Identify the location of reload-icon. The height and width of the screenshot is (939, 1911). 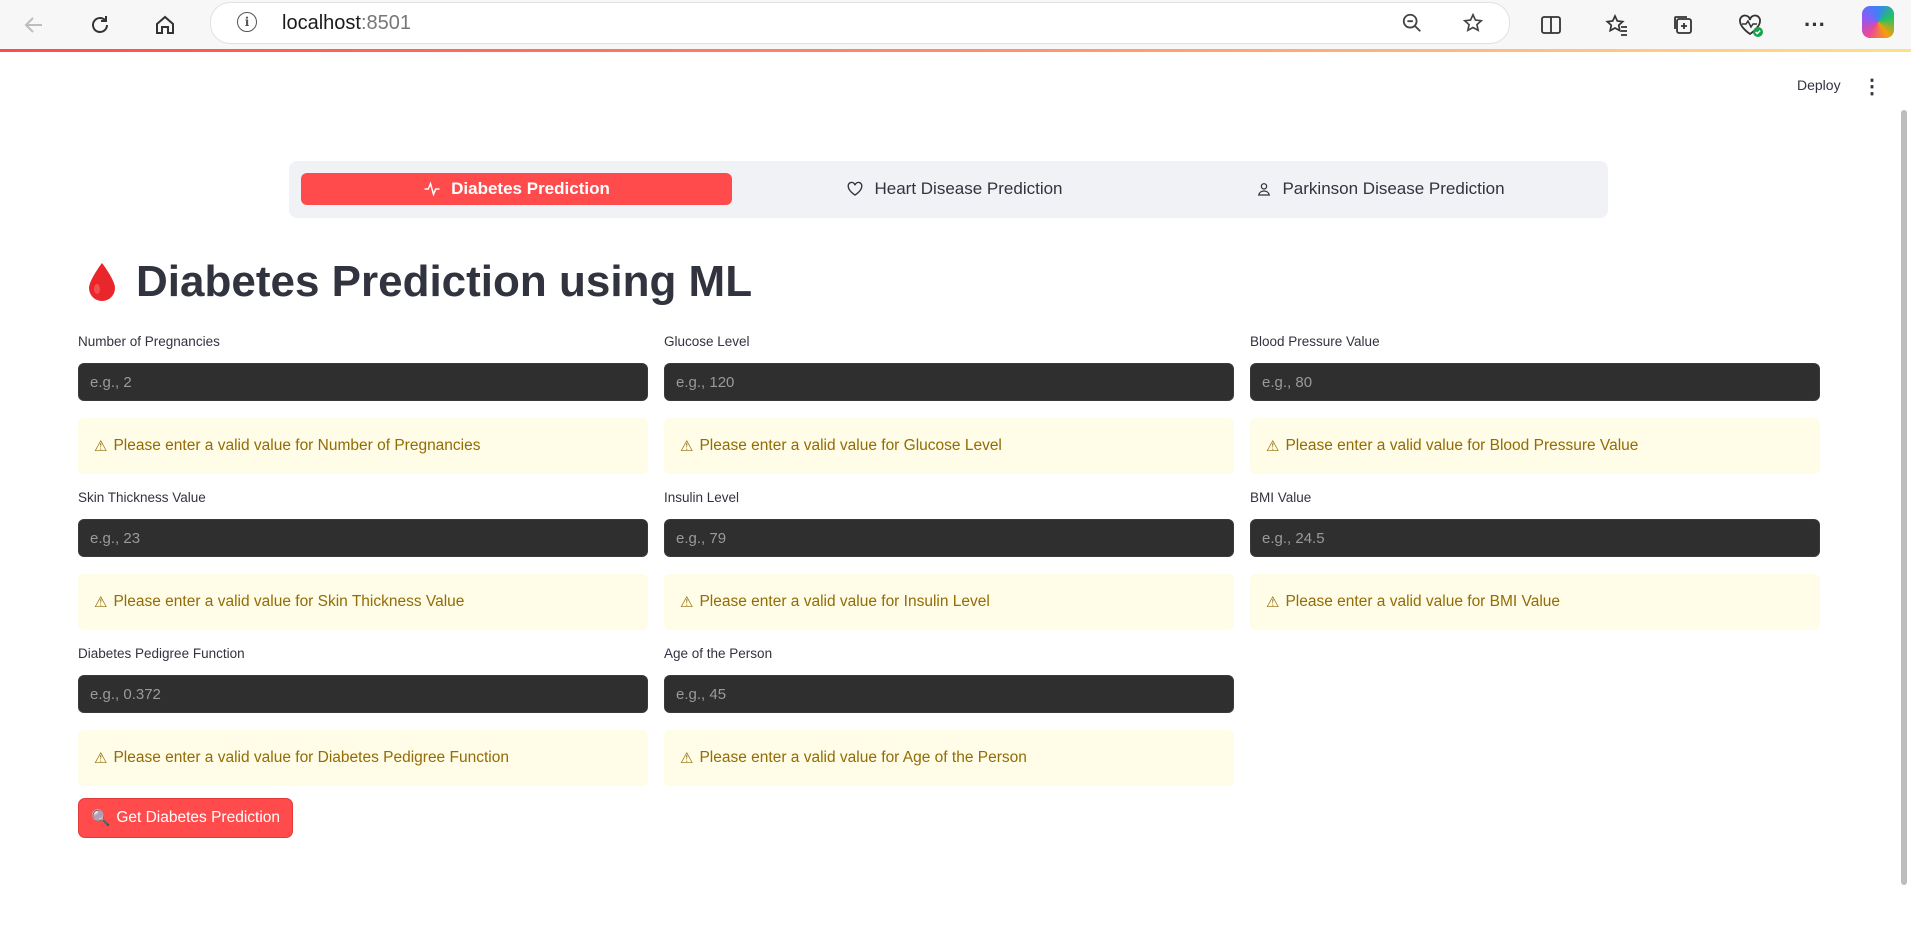
(100, 24).